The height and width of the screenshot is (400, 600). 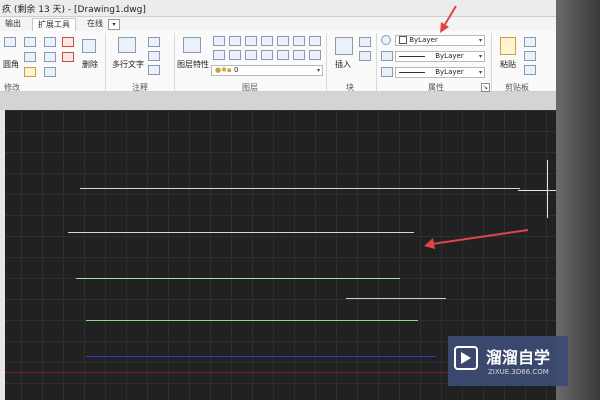 I want to click on watermark-logo: 溜溜自学 ZIXUE.3D66.COM, so click(x=508, y=361).